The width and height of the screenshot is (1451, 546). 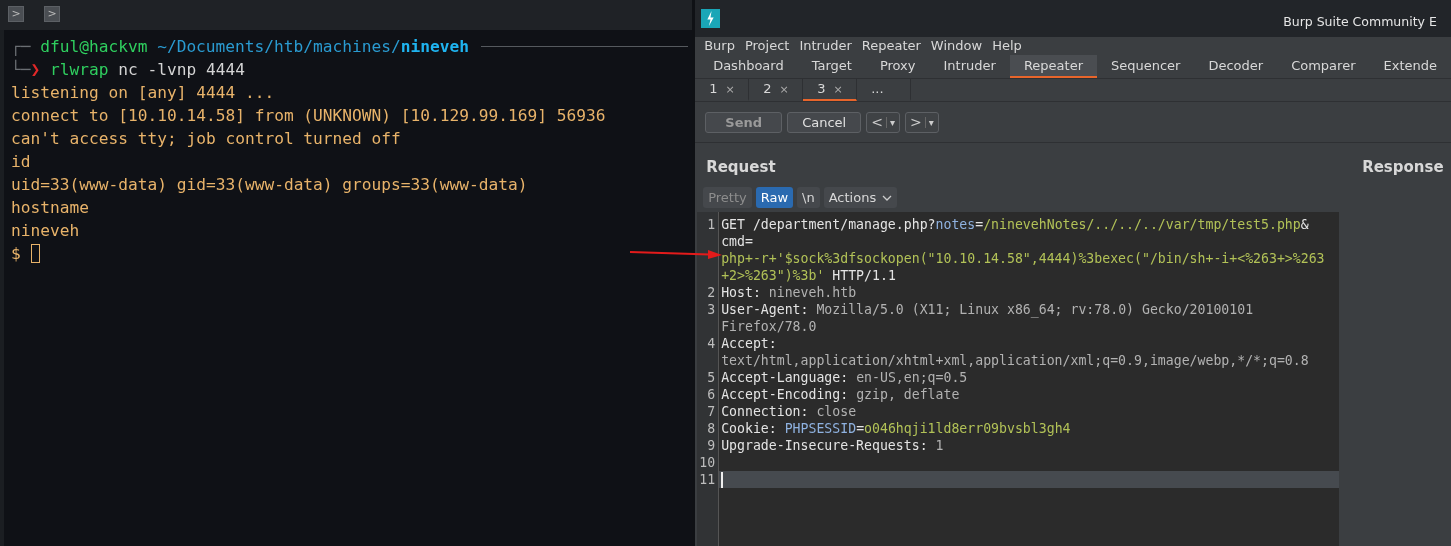 I want to click on code-text: o046hqji1ld8err09bvsbl3gh4, so click(x=967, y=428).